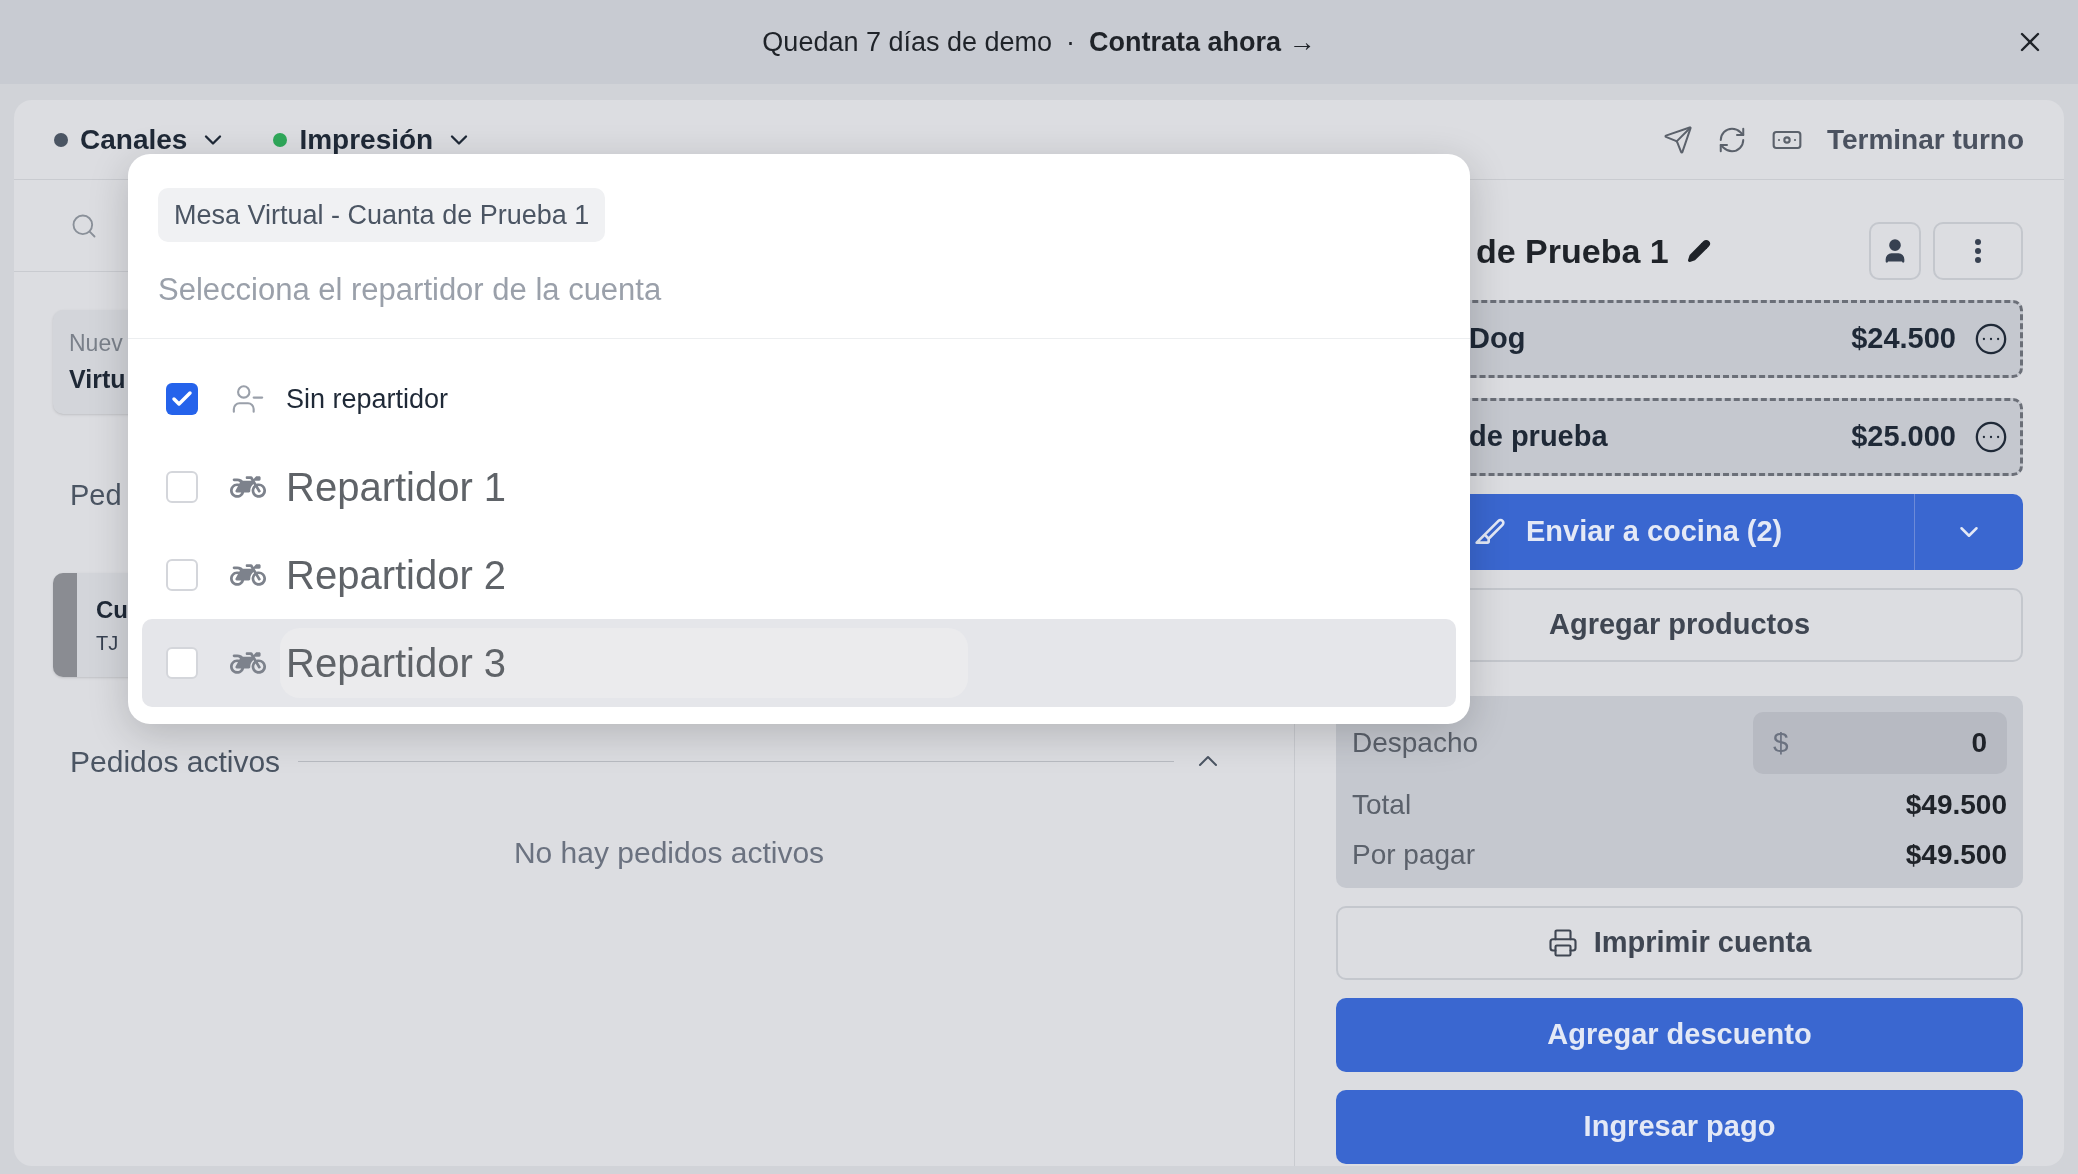 The height and width of the screenshot is (1174, 2078). What do you see at coordinates (1895, 251) in the screenshot?
I see `customer-button` at bounding box center [1895, 251].